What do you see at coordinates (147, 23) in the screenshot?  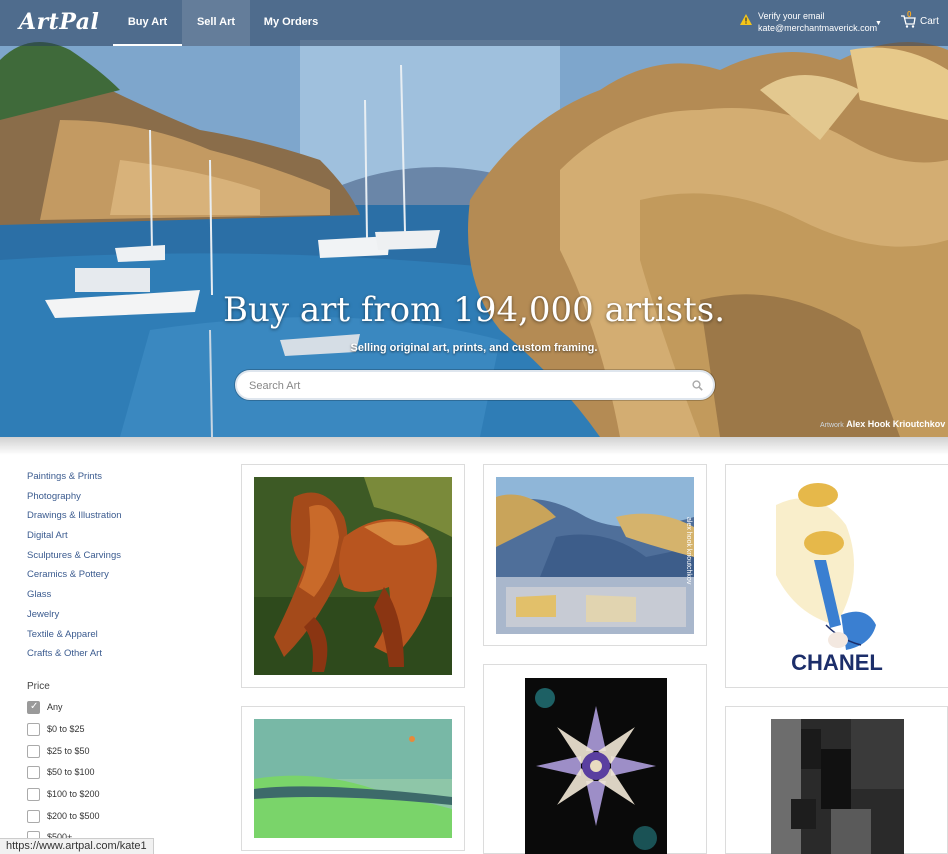 I see `tab-buy-art: Buy Art` at bounding box center [147, 23].